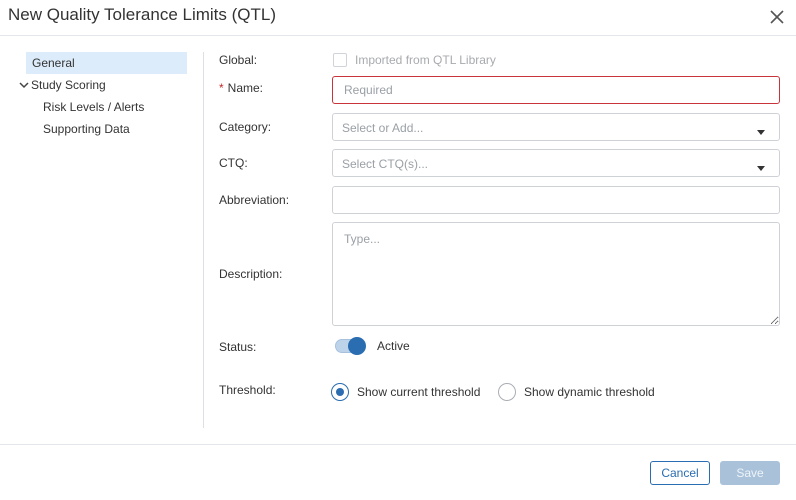 Image resolution: width=796 pixels, height=500 pixels. I want to click on name-label: * Name:, so click(241, 88).